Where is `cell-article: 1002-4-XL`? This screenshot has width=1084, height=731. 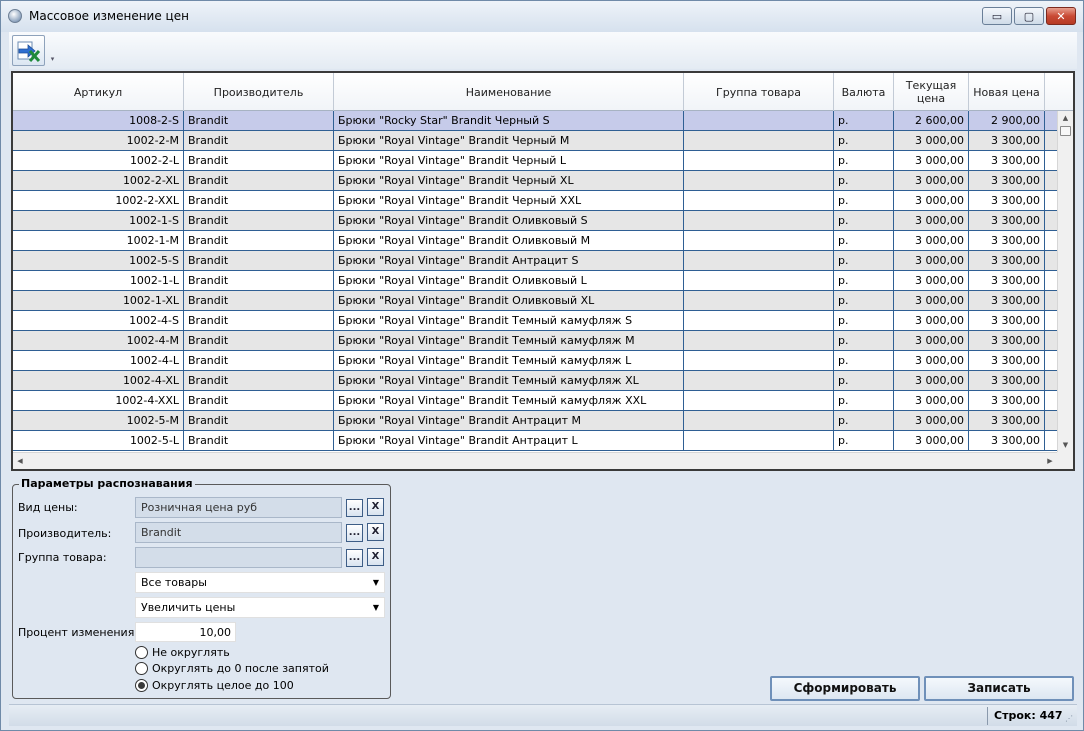
cell-article: 1002-4-XL is located at coordinates (98, 380).